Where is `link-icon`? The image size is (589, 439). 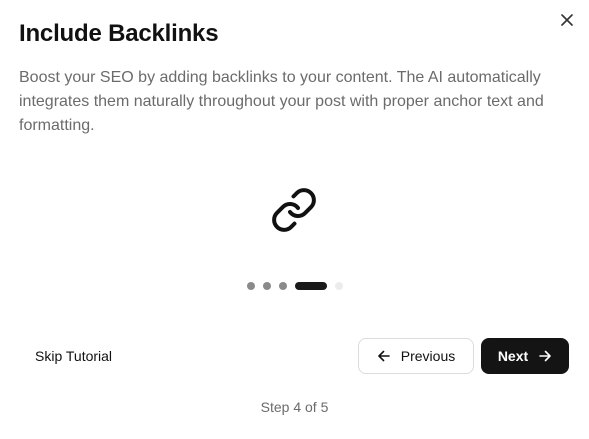 link-icon is located at coordinates (294, 210).